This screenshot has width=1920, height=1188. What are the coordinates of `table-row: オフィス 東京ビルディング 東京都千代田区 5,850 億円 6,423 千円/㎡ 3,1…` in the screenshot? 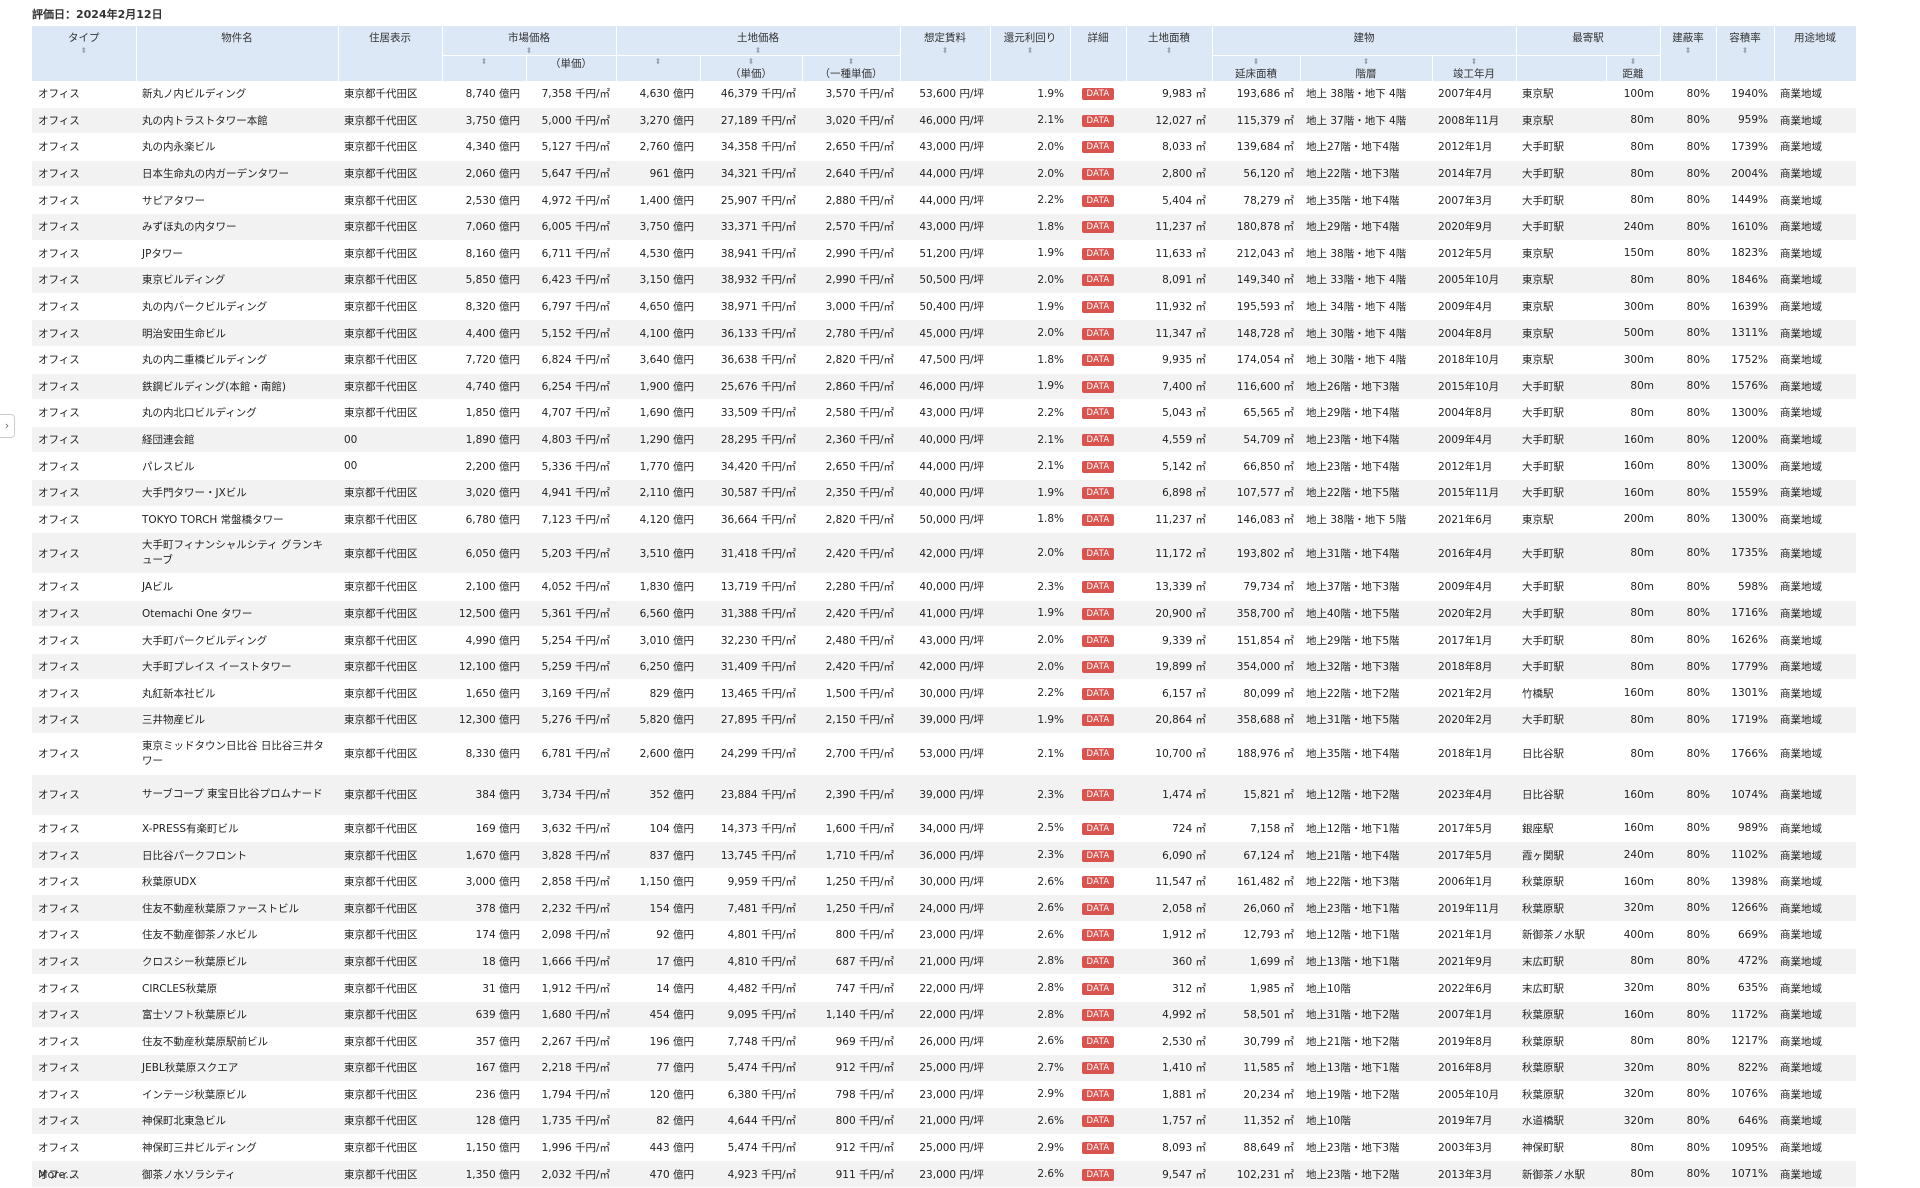 It's located at (944, 280).